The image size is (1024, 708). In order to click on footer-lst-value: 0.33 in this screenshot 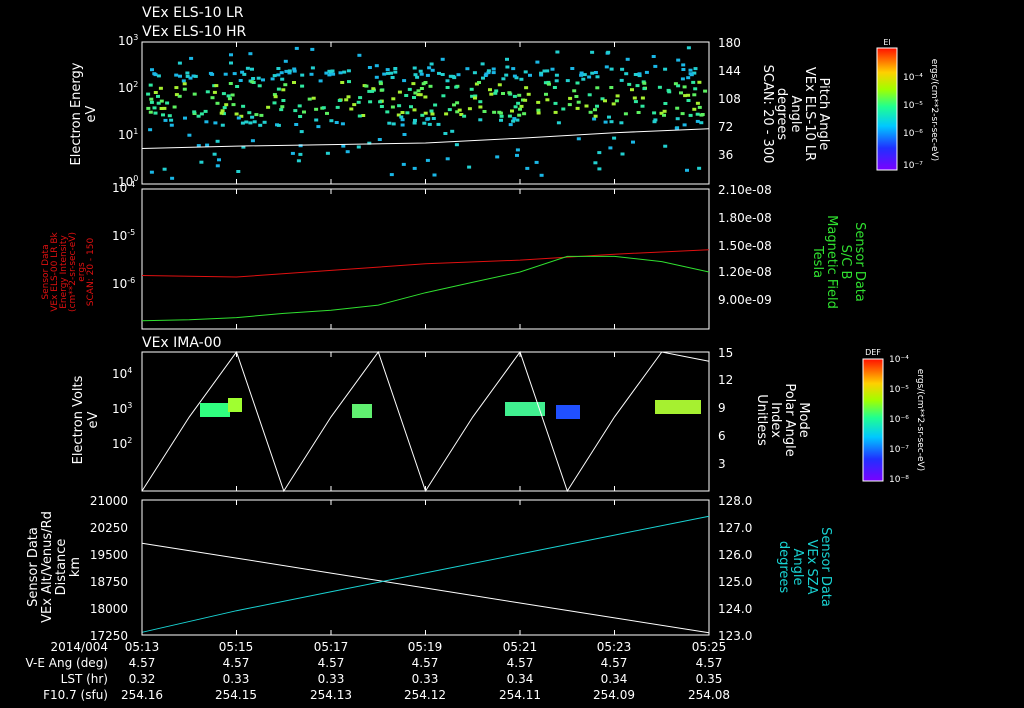, I will do `click(236, 679)`.